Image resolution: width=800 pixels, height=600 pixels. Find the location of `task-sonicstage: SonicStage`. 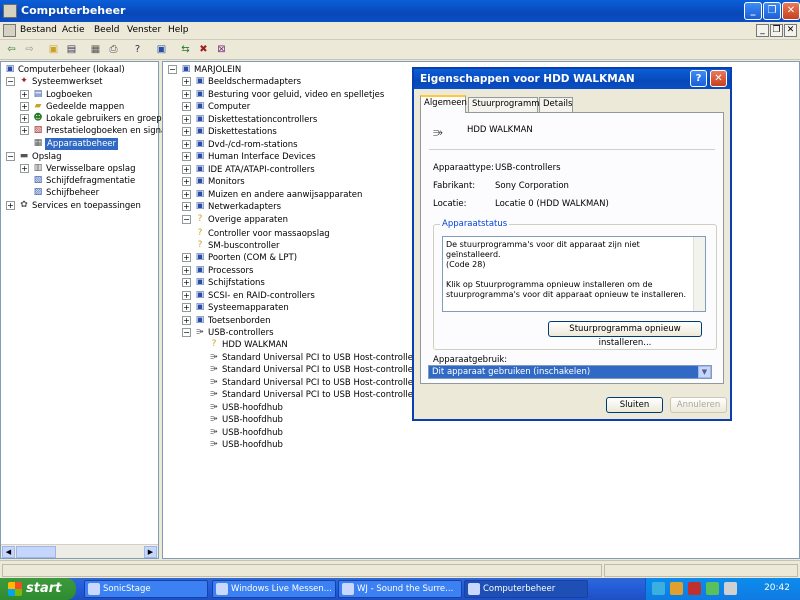

task-sonicstage: SonicStage is located at coordinates (146, 589).